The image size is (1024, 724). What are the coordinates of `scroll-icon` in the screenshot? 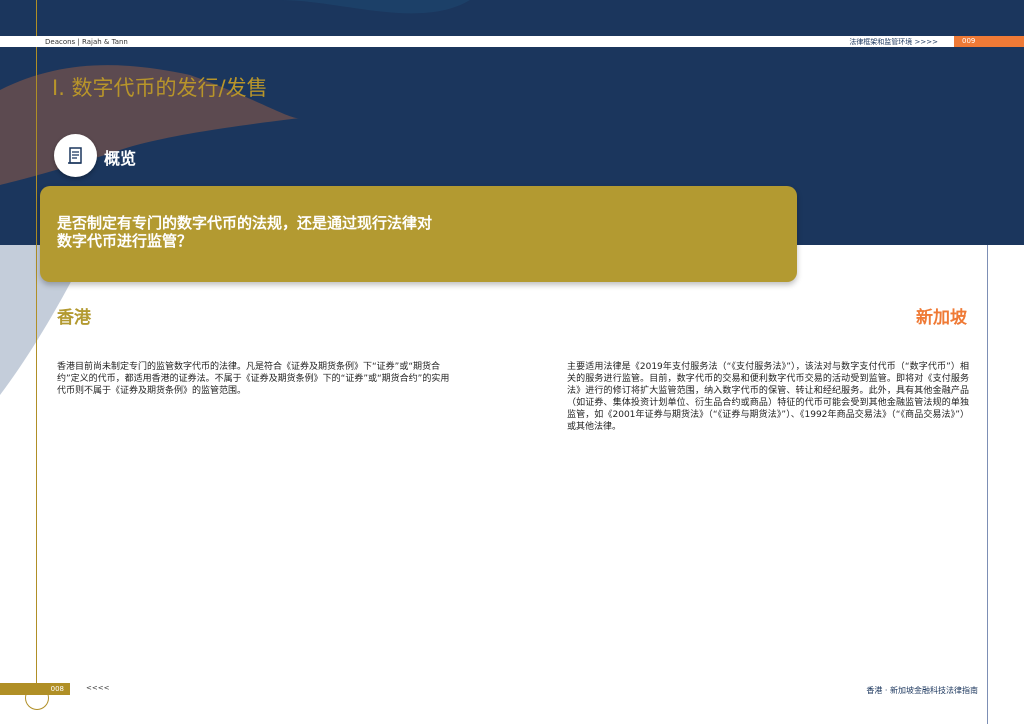 It's located at (75, 155).